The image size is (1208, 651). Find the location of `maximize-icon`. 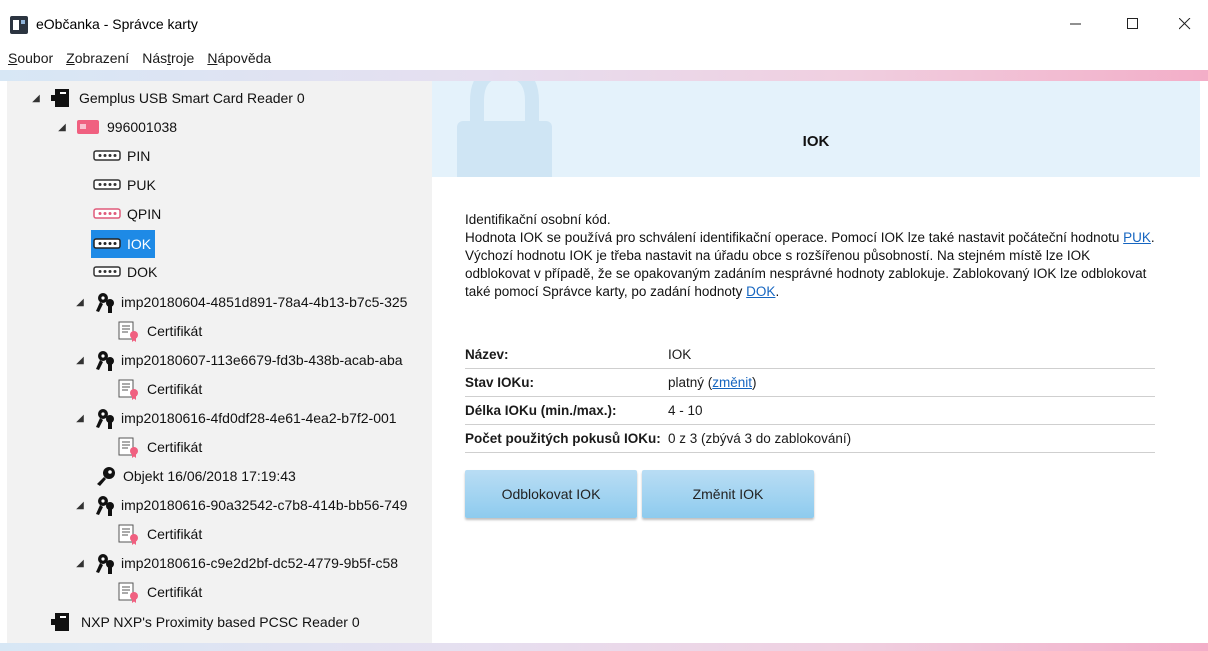

maximize-icon is located at coordinates (1132, 23).